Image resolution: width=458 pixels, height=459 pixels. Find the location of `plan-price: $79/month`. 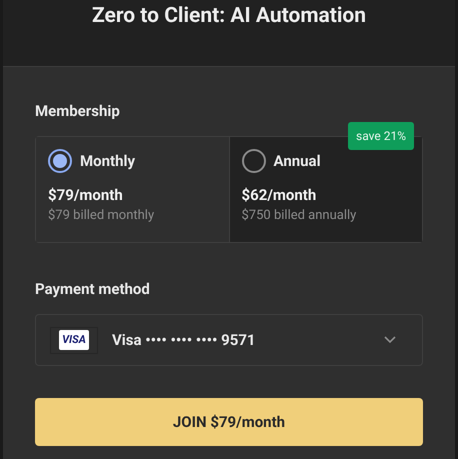

plan-price: $79/month is located at coordinates (86, 195).